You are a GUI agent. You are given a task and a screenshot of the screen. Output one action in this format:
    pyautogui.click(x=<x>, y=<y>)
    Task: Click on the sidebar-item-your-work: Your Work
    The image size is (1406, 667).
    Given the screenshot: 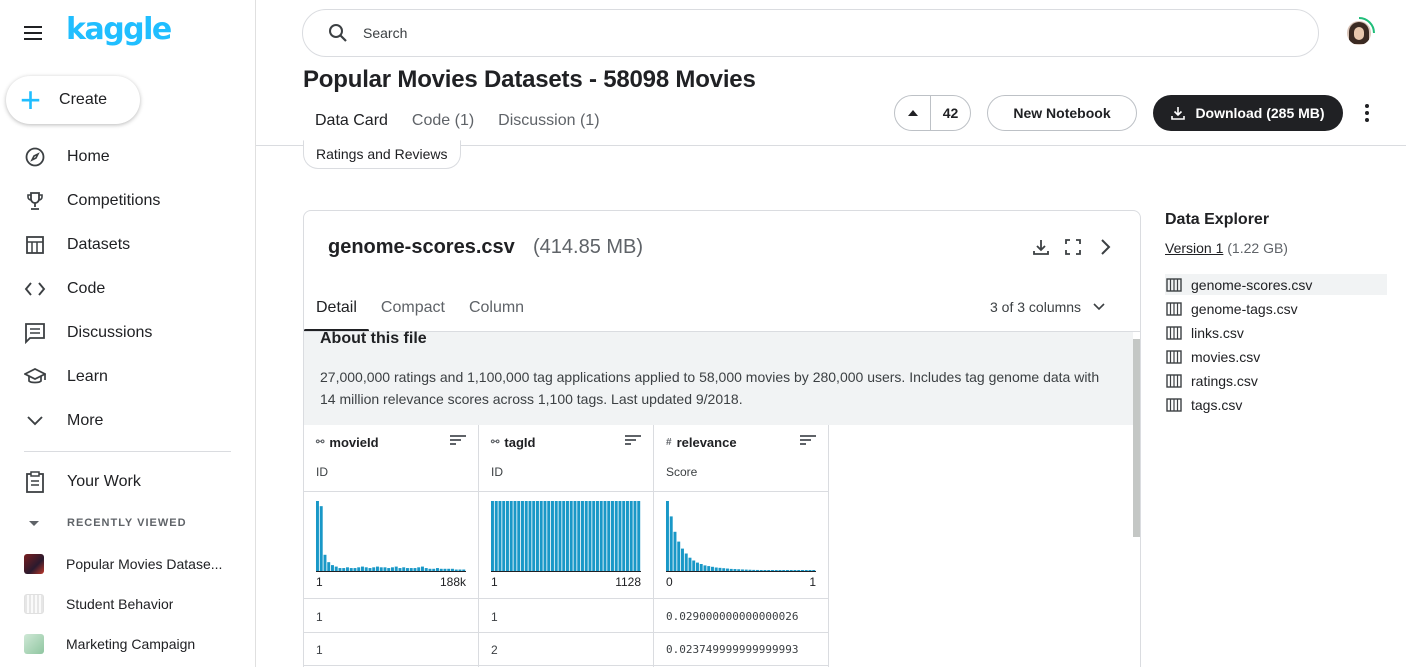 What is the action you would take?
    pyautogui.click(x=127, y=482)
    